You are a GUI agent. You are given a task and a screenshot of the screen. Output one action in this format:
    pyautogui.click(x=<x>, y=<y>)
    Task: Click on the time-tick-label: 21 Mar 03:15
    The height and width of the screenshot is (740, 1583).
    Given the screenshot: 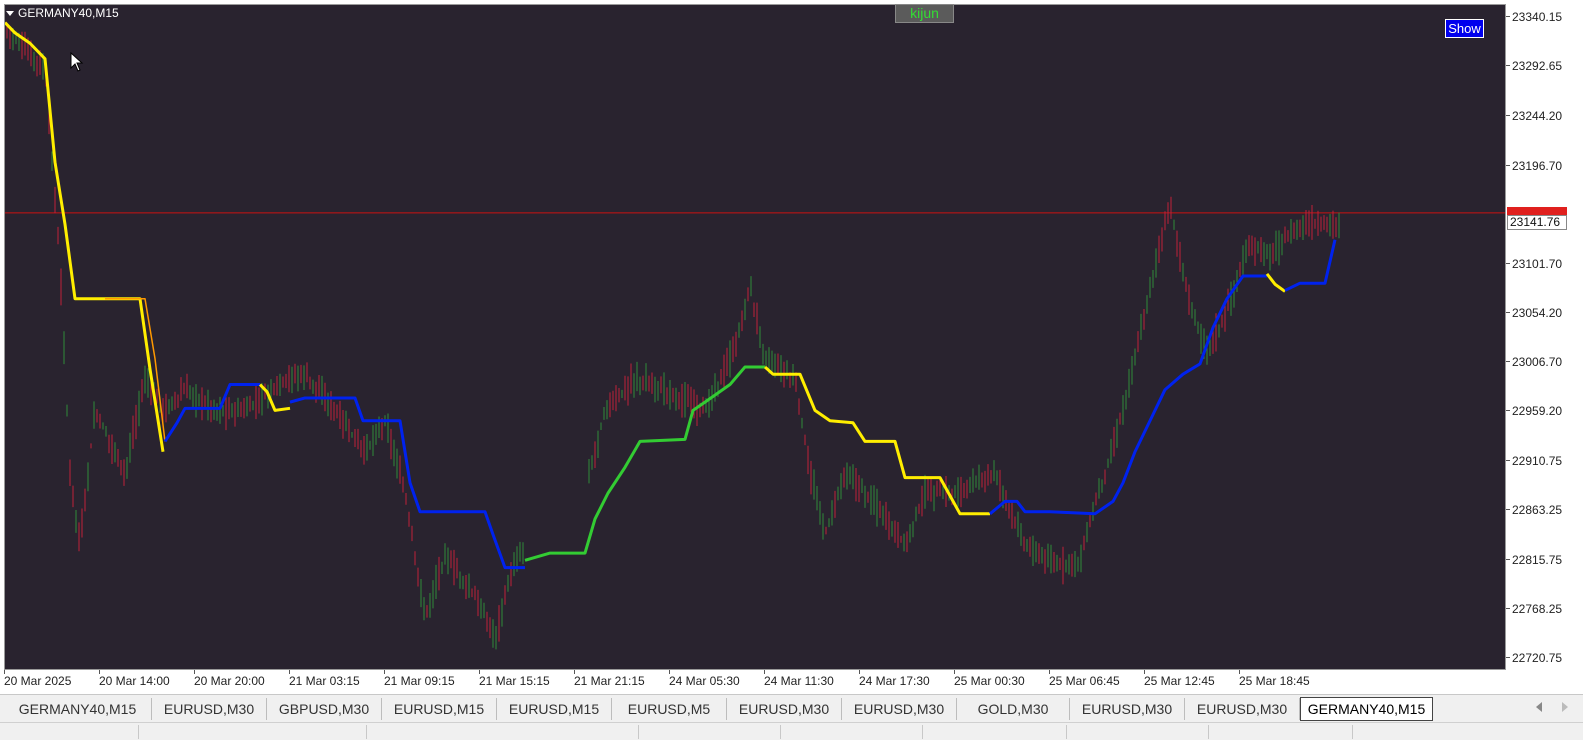 What is the action you would take?
    pyautogui.click(x=324, y=681)
    